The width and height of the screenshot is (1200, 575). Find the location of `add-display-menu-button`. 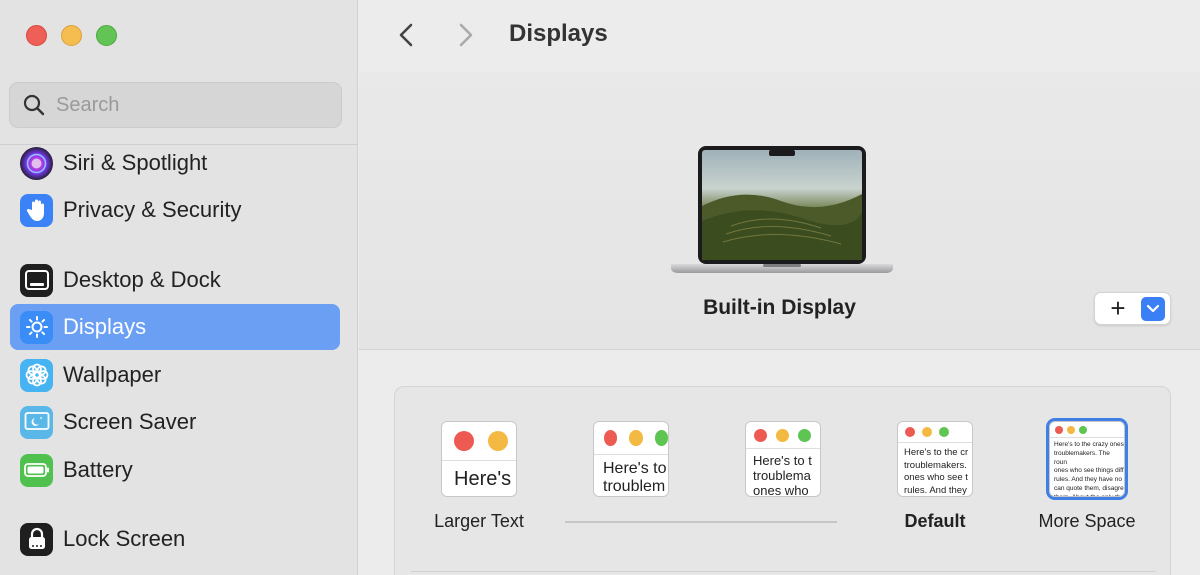

add-display-menu-button is located at coordinates (1153, 308).